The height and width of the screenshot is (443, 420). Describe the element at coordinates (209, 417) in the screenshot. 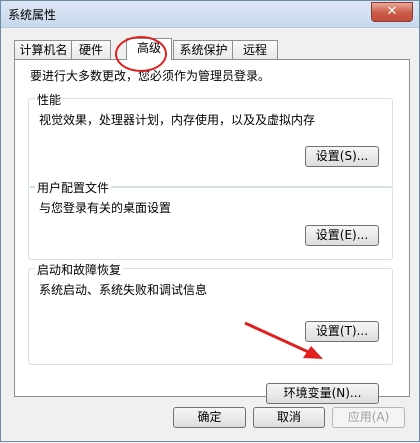

I see `ok-button: 确定` at that location.